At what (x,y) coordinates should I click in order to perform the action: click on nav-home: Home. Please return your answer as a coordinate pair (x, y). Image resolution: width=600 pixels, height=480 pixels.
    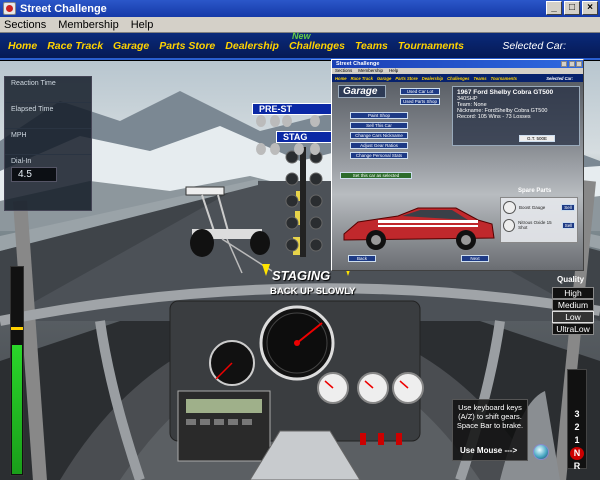
    Looking at the image, I should click on (22, 46).